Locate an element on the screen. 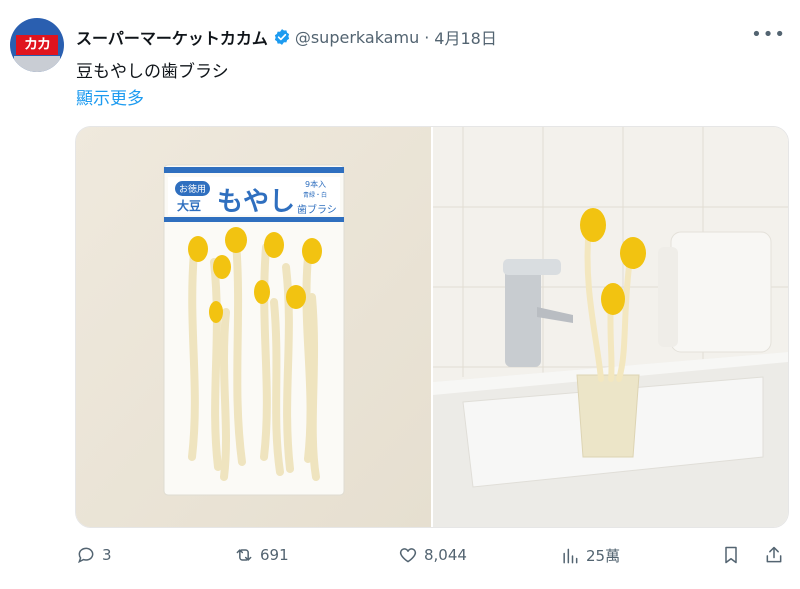 The image size is (800, 589). like-button: 8,044 is located at coordinates (432, 555).